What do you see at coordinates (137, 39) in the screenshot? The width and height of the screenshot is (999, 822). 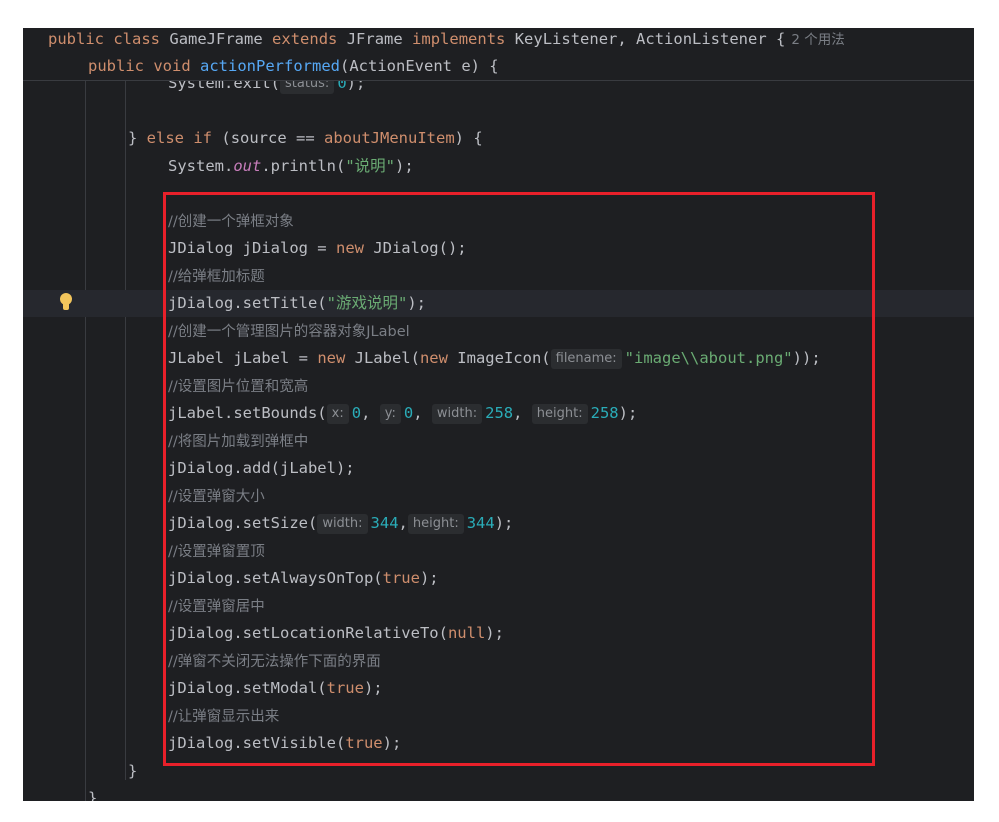 I see `keyword: class` at bounding box center [137, 39].